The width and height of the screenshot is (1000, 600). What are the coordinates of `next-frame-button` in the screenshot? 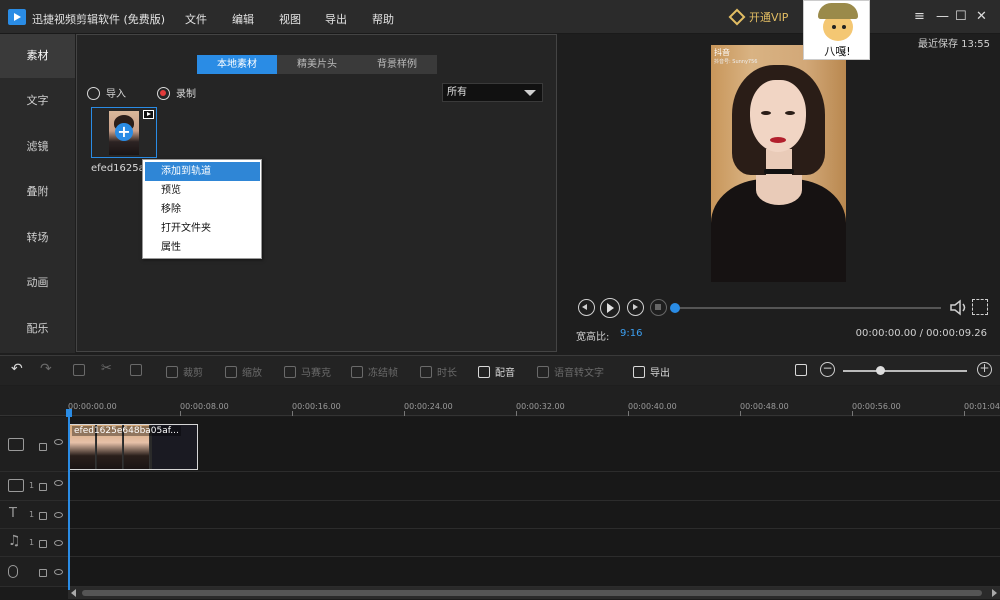 It's located at (635, 307).